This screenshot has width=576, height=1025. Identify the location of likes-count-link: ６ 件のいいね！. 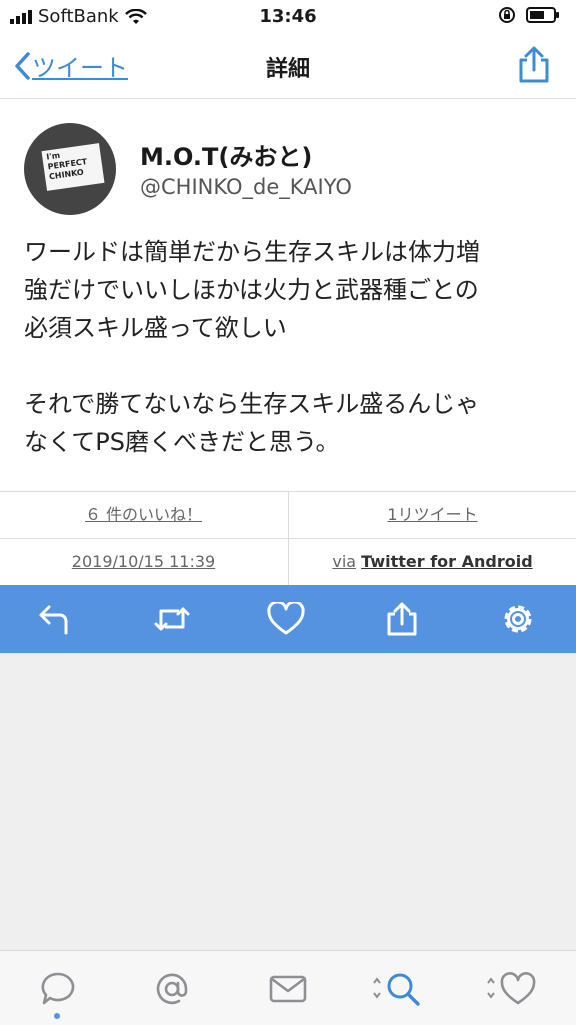
(143, 515).